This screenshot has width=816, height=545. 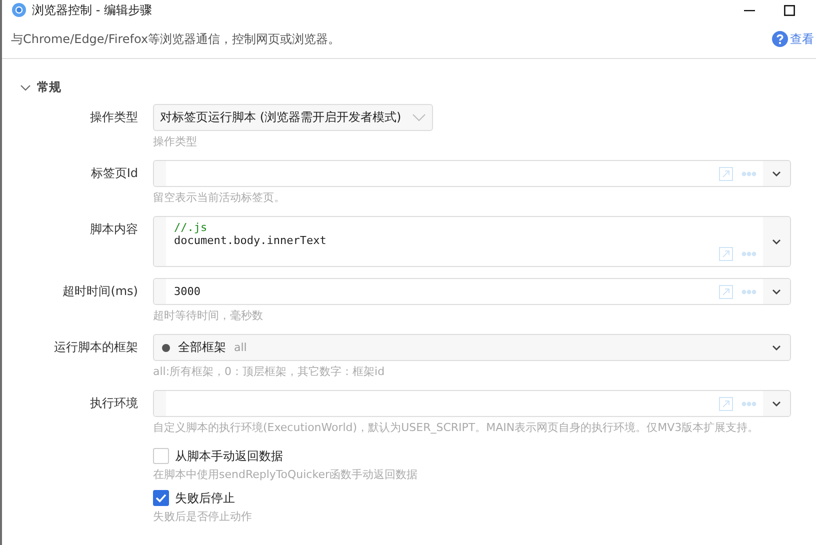 What do you see at coordinates (240, 347) in the screenshot?
I see `option-note: all` at bounding box center [240, 347].